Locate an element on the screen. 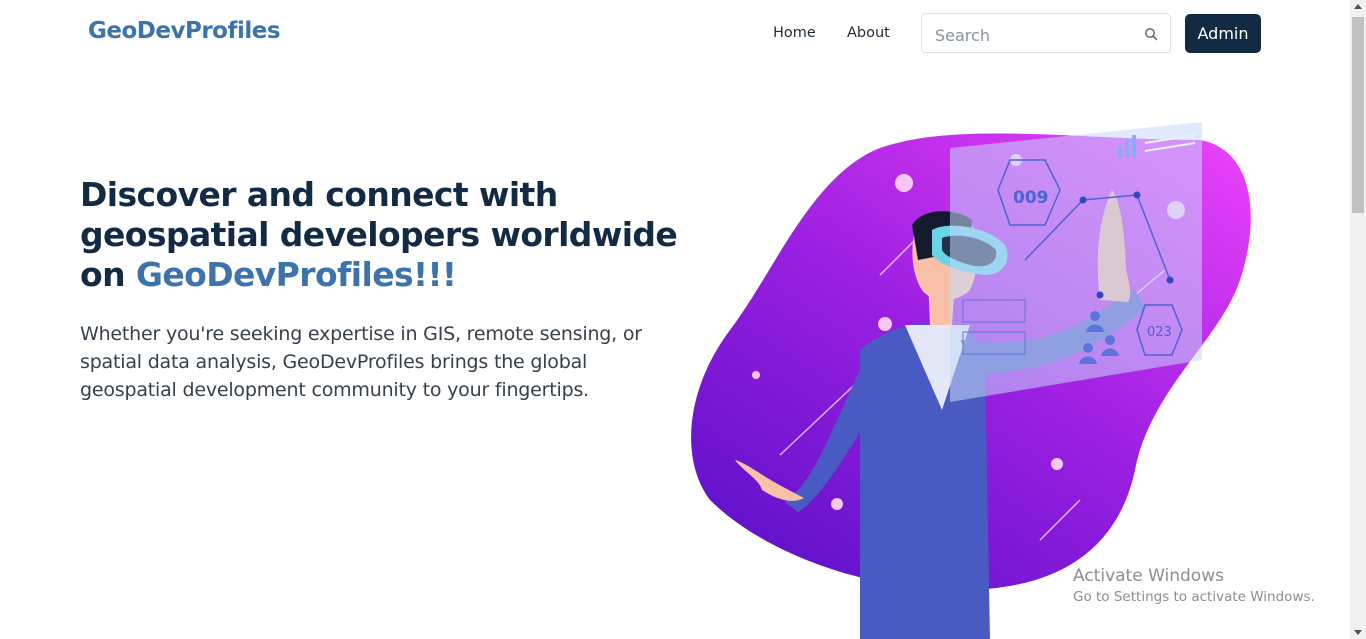 The image size is (1366, 639). search-box is located at coordinates (1046, 33).